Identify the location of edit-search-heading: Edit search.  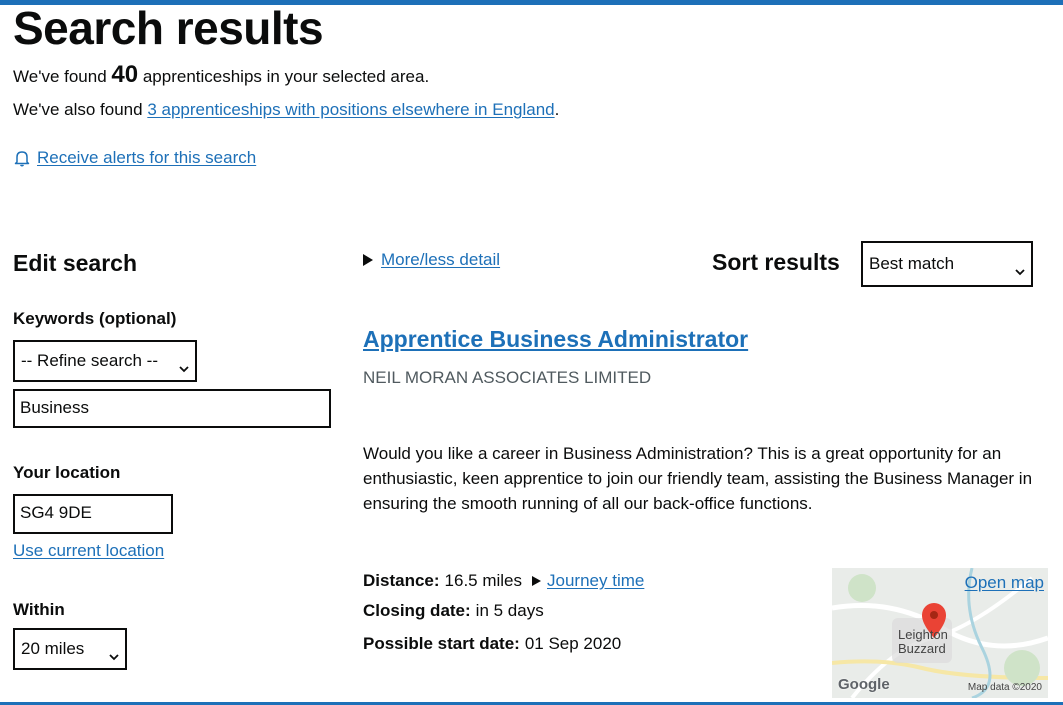
(75, 263).